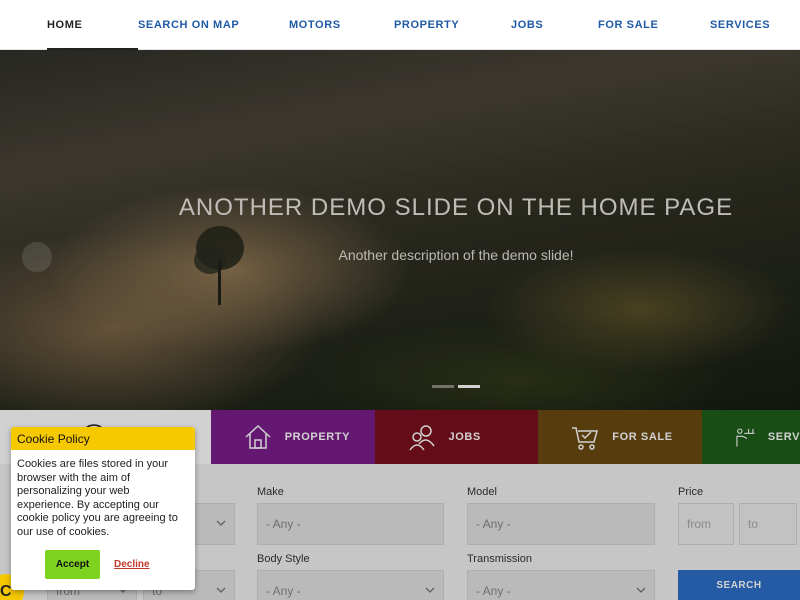 This screenshot has height=600, width=800. Describe the element at coordinates (92, 25) in the screenshot. I see `nav-home: HOME` at that location.